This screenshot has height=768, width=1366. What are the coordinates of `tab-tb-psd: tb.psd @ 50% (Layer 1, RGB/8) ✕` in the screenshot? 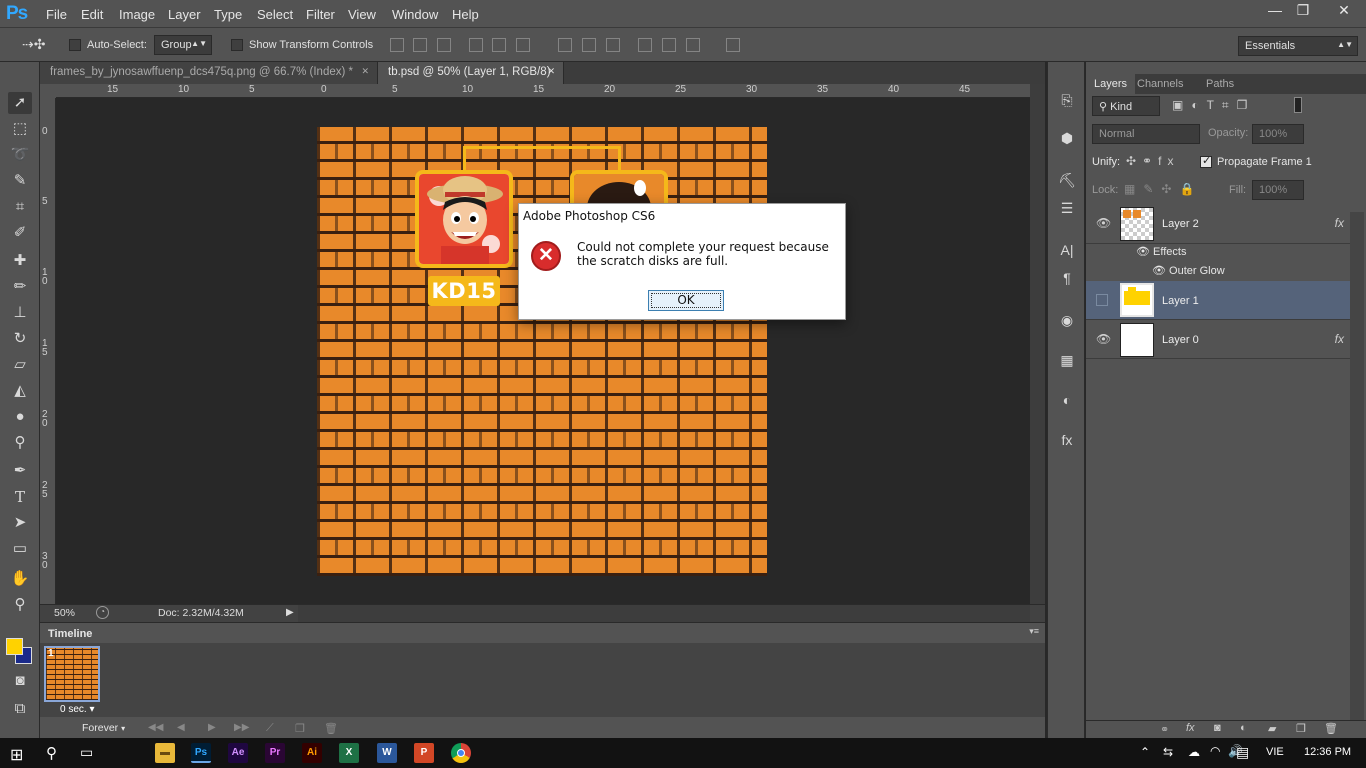 It's located at (471, 73).